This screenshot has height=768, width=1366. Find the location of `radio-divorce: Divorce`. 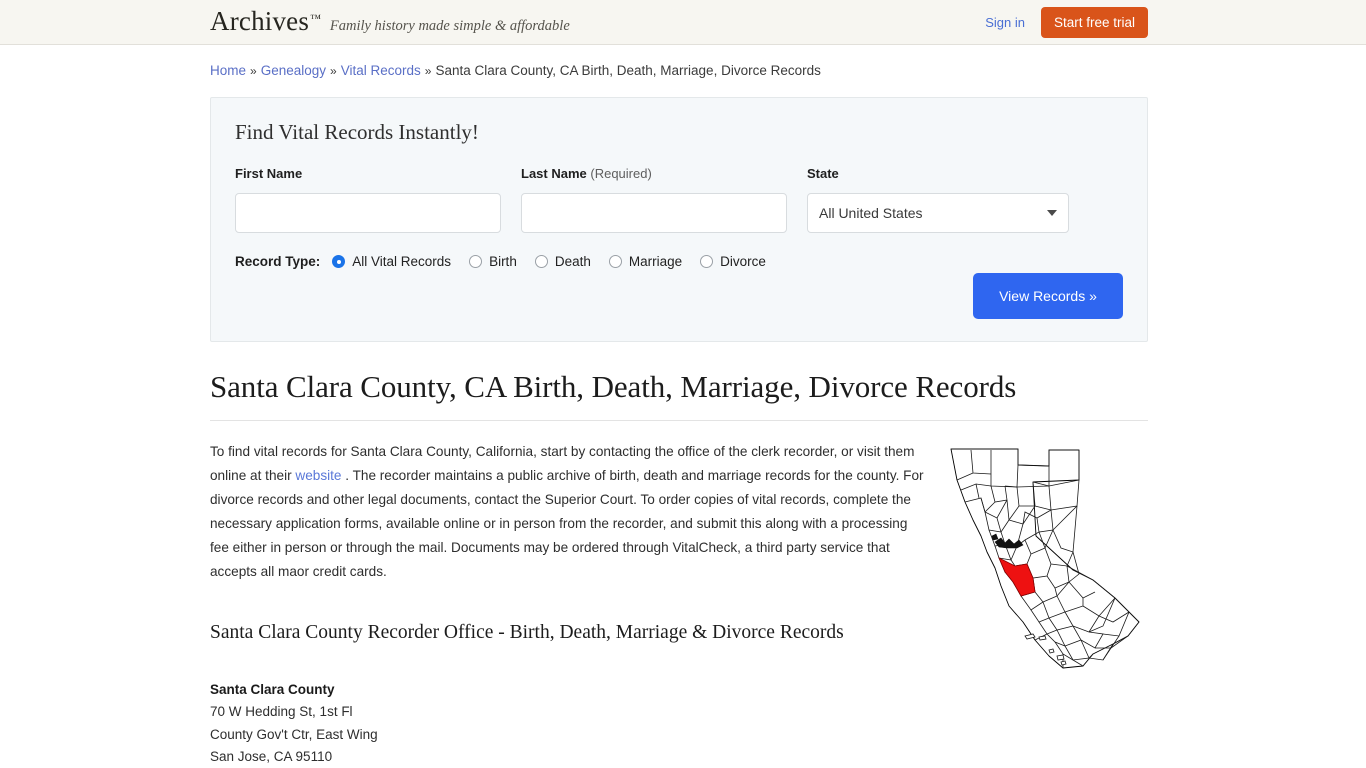

radio-divorce: Divorce is located at coordinates (733, 261).